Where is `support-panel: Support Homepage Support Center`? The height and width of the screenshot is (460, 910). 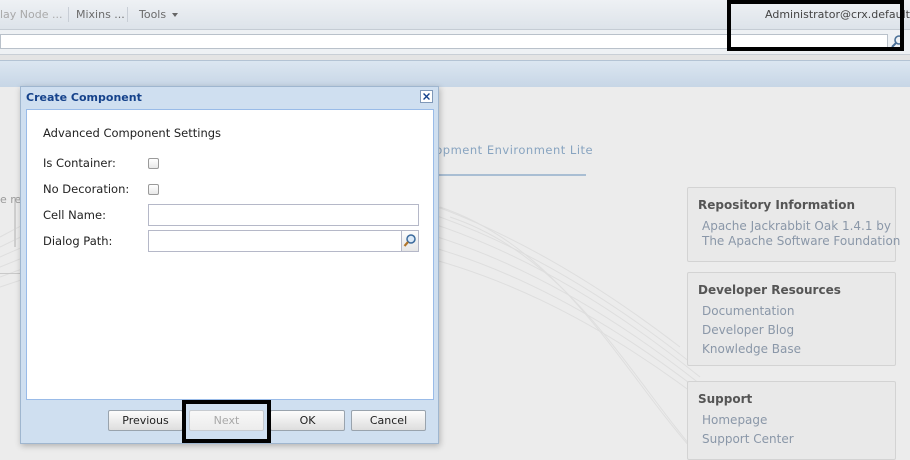
support-panel: Support Homepage Support Center is located at coordinates (791, 420).